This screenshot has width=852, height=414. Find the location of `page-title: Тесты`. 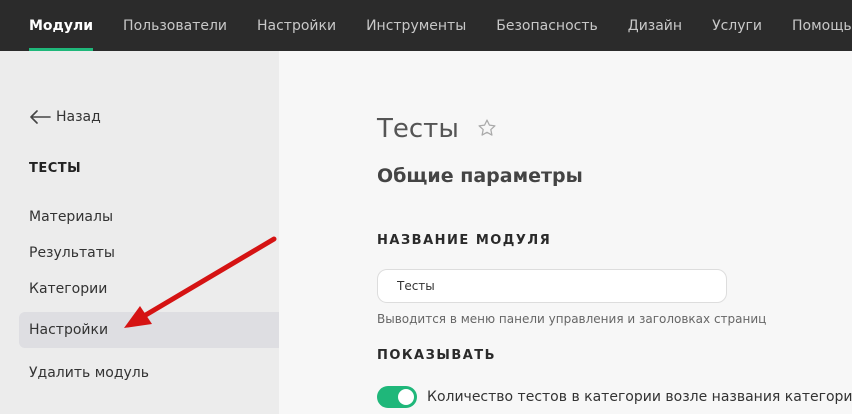

page-title: Тесты is located at coordinates (418, 129).